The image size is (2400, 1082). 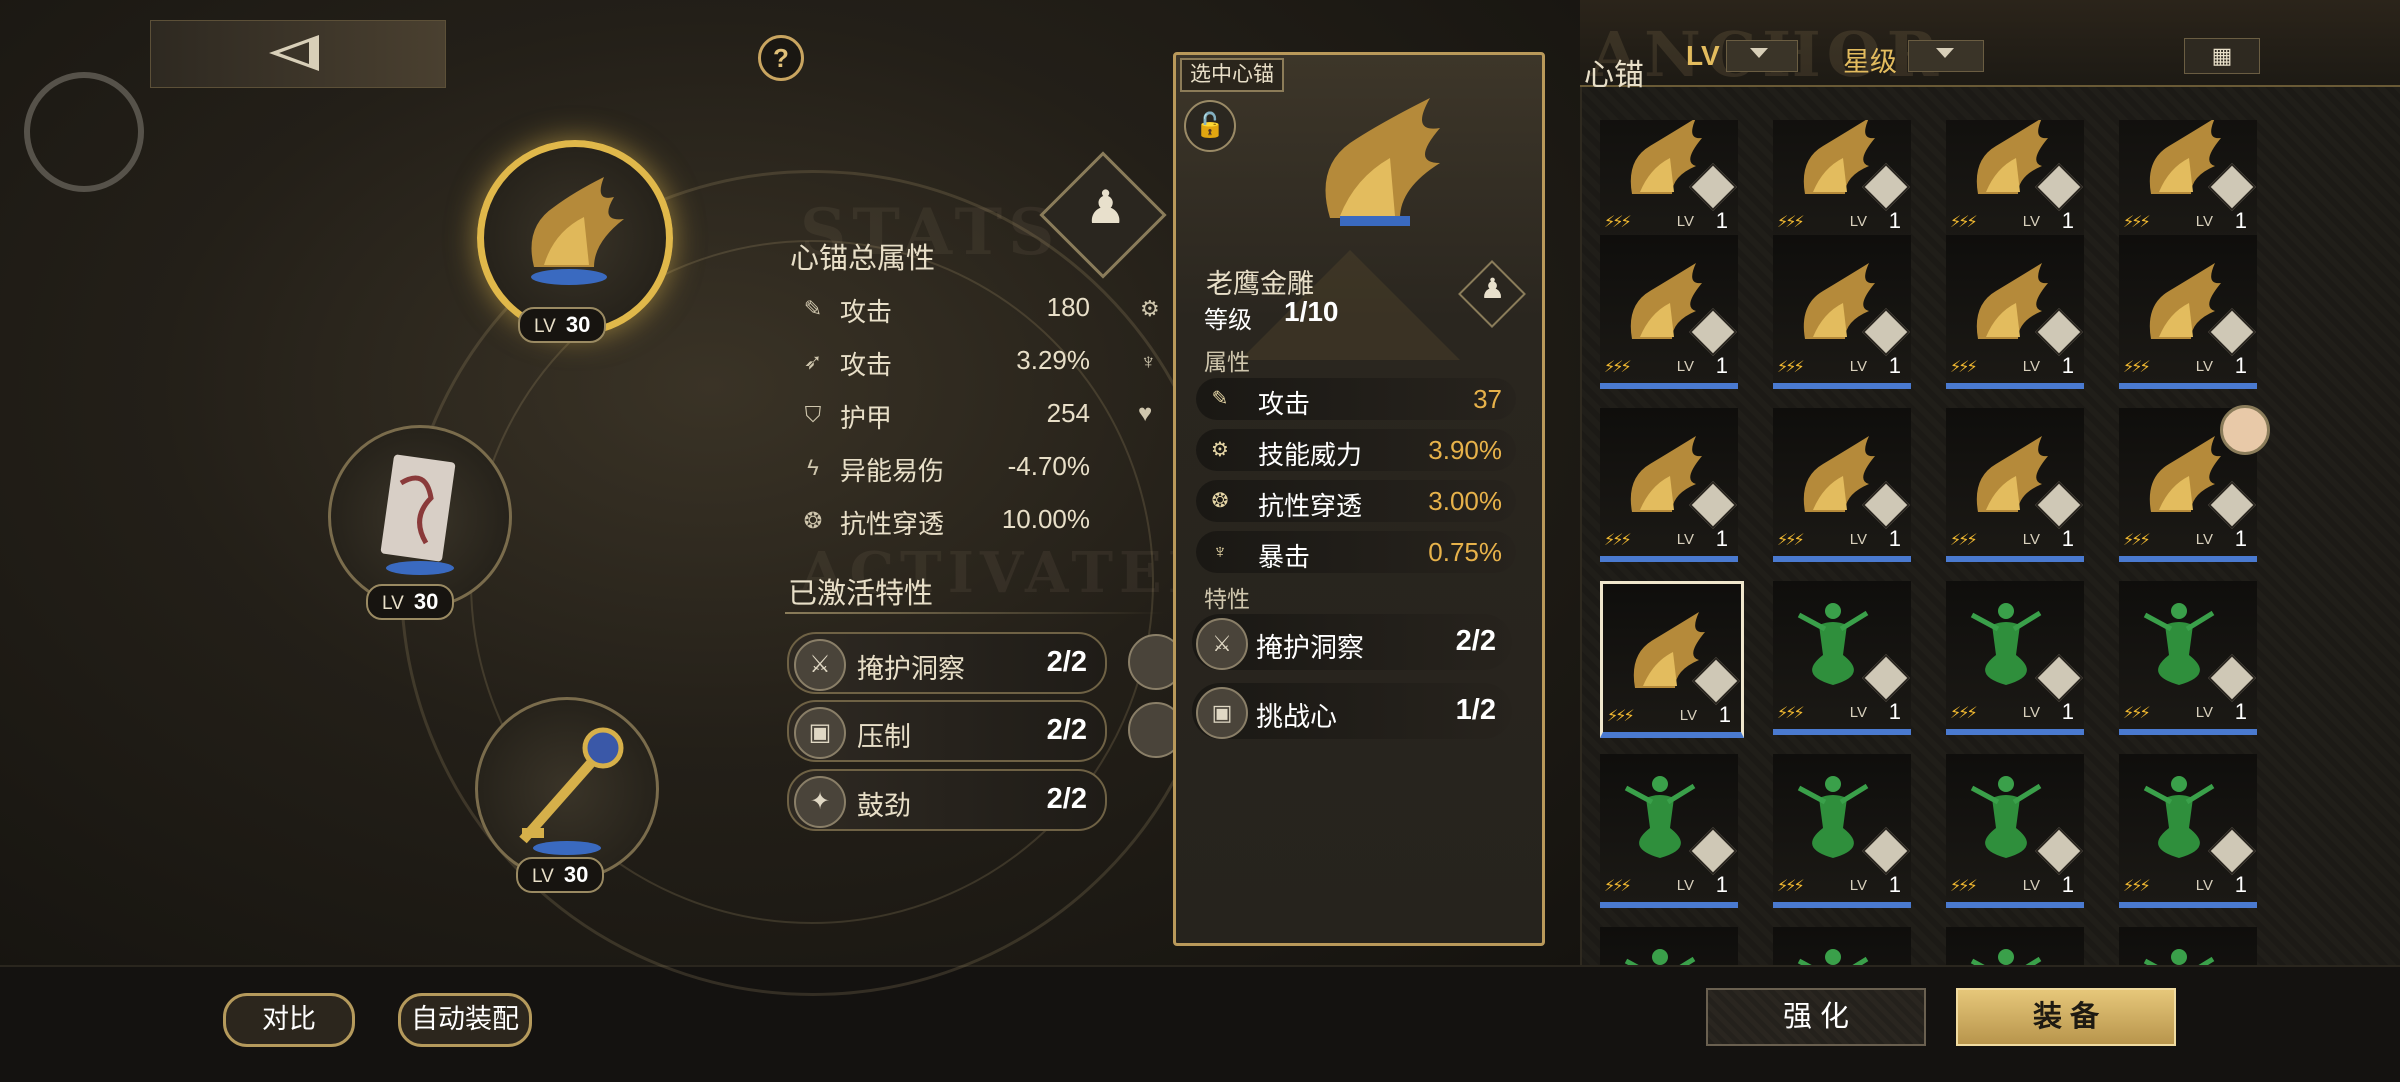 What do you see at coordinates (289, 1020) in the screenshot?
I see `compare-button: 对比` at bounding box center [289, 1020].